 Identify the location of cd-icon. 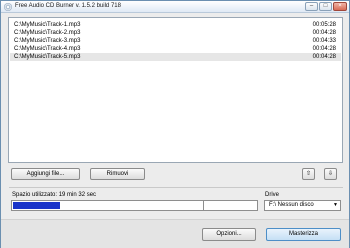
(8, 7).